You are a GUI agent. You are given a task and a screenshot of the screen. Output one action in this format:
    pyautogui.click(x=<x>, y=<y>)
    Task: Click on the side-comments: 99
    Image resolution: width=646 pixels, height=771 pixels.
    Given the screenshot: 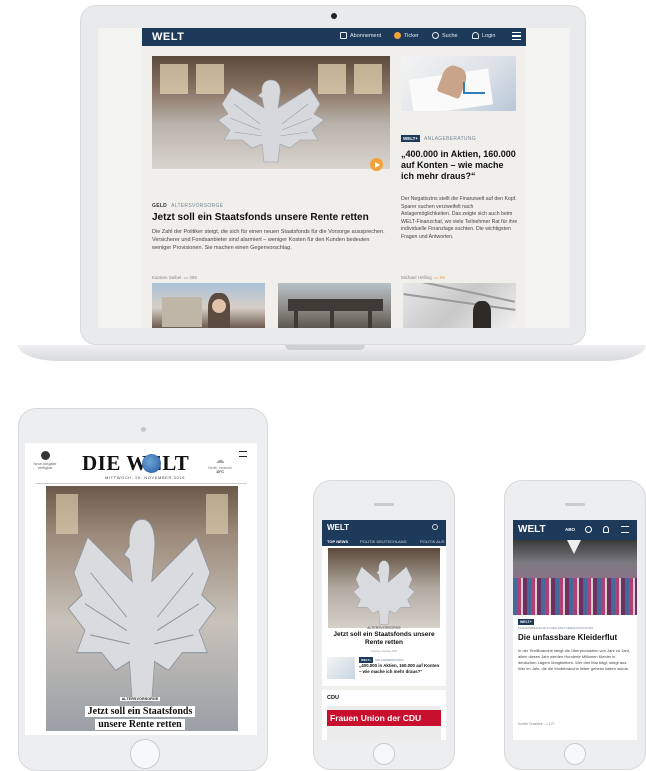 What is the action you would take?
    pyautogui.click(x=442, y=277)
    